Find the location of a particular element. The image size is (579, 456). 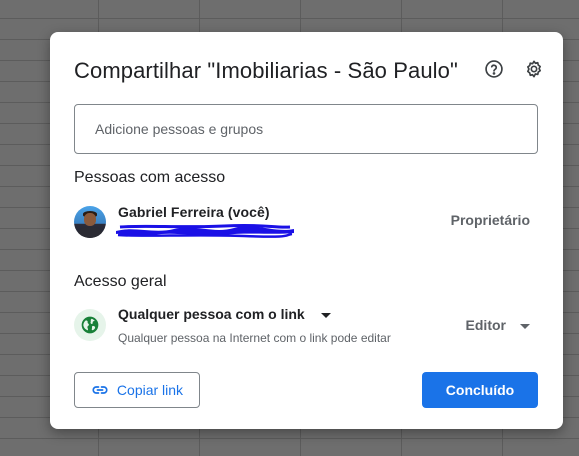

gear-icon is located at coordinates (534, 69).